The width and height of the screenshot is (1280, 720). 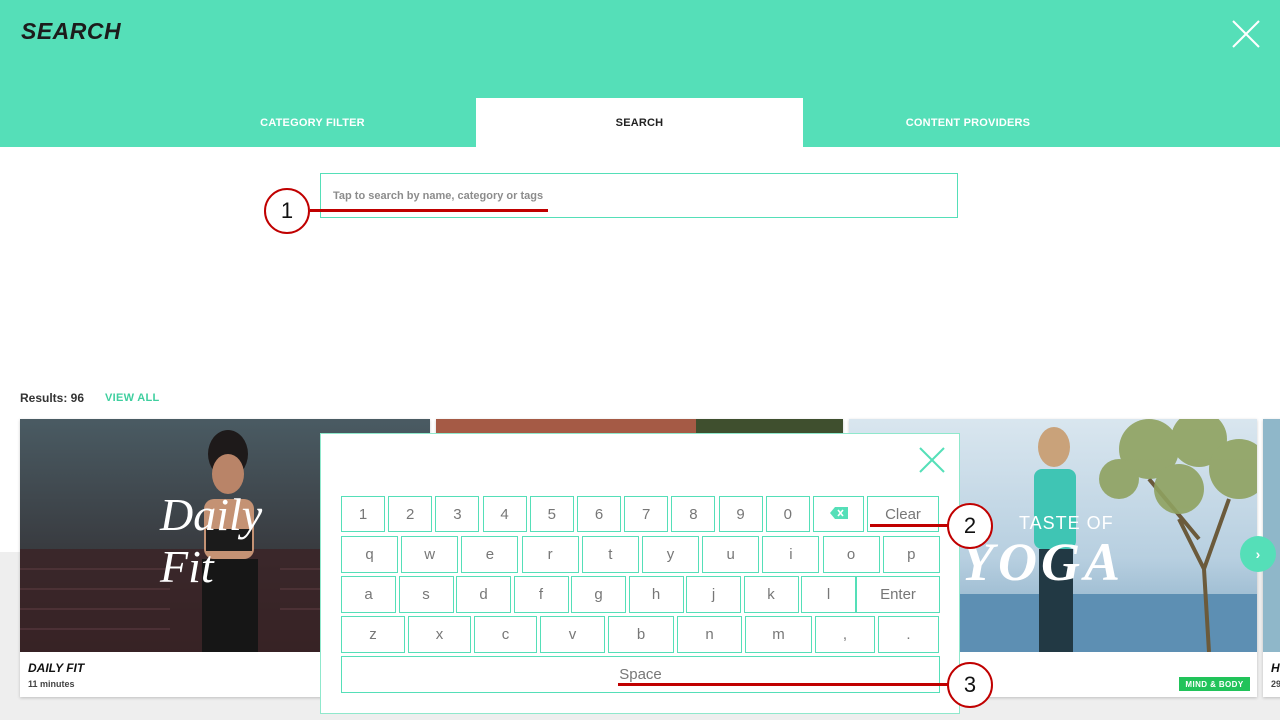 I want to click on key-w: w, so click(x=430, y=554).